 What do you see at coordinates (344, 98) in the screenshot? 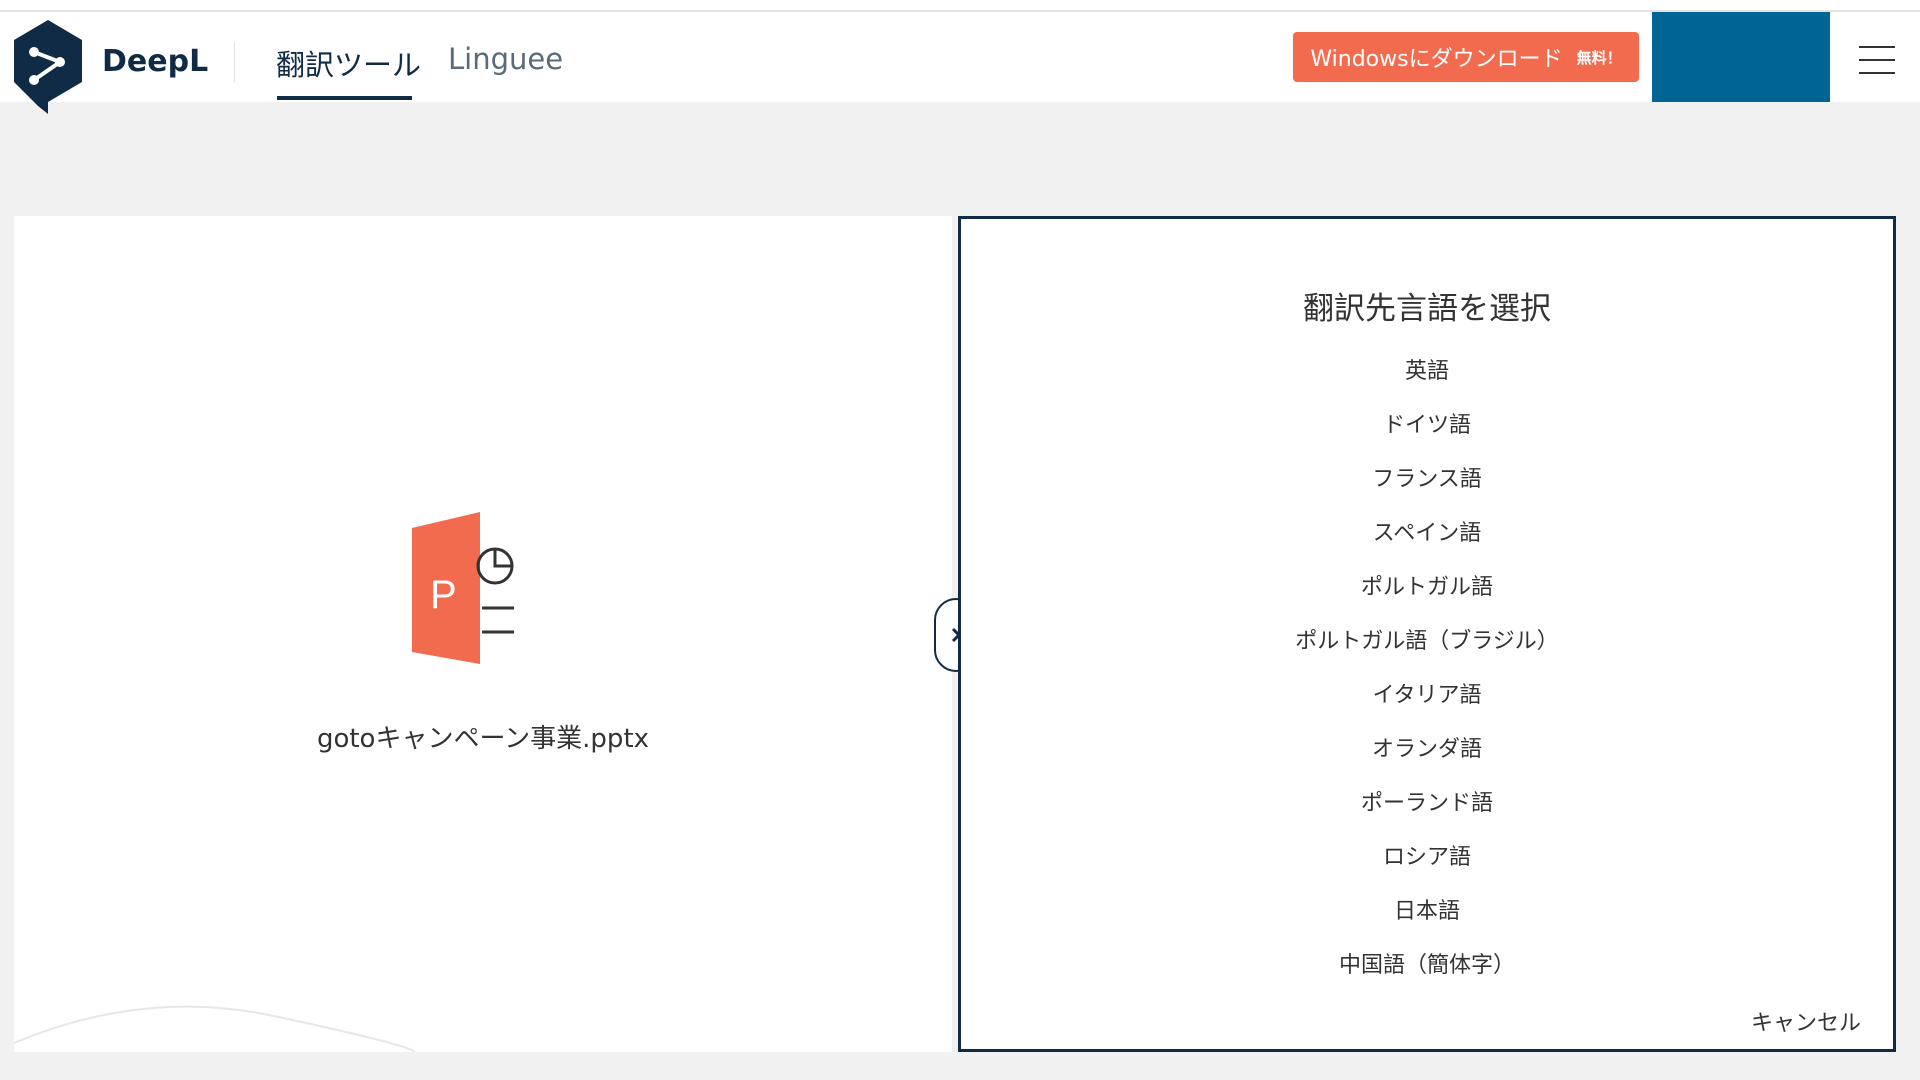
I see `active-tab-indicator` at bounding box center [344, 98].